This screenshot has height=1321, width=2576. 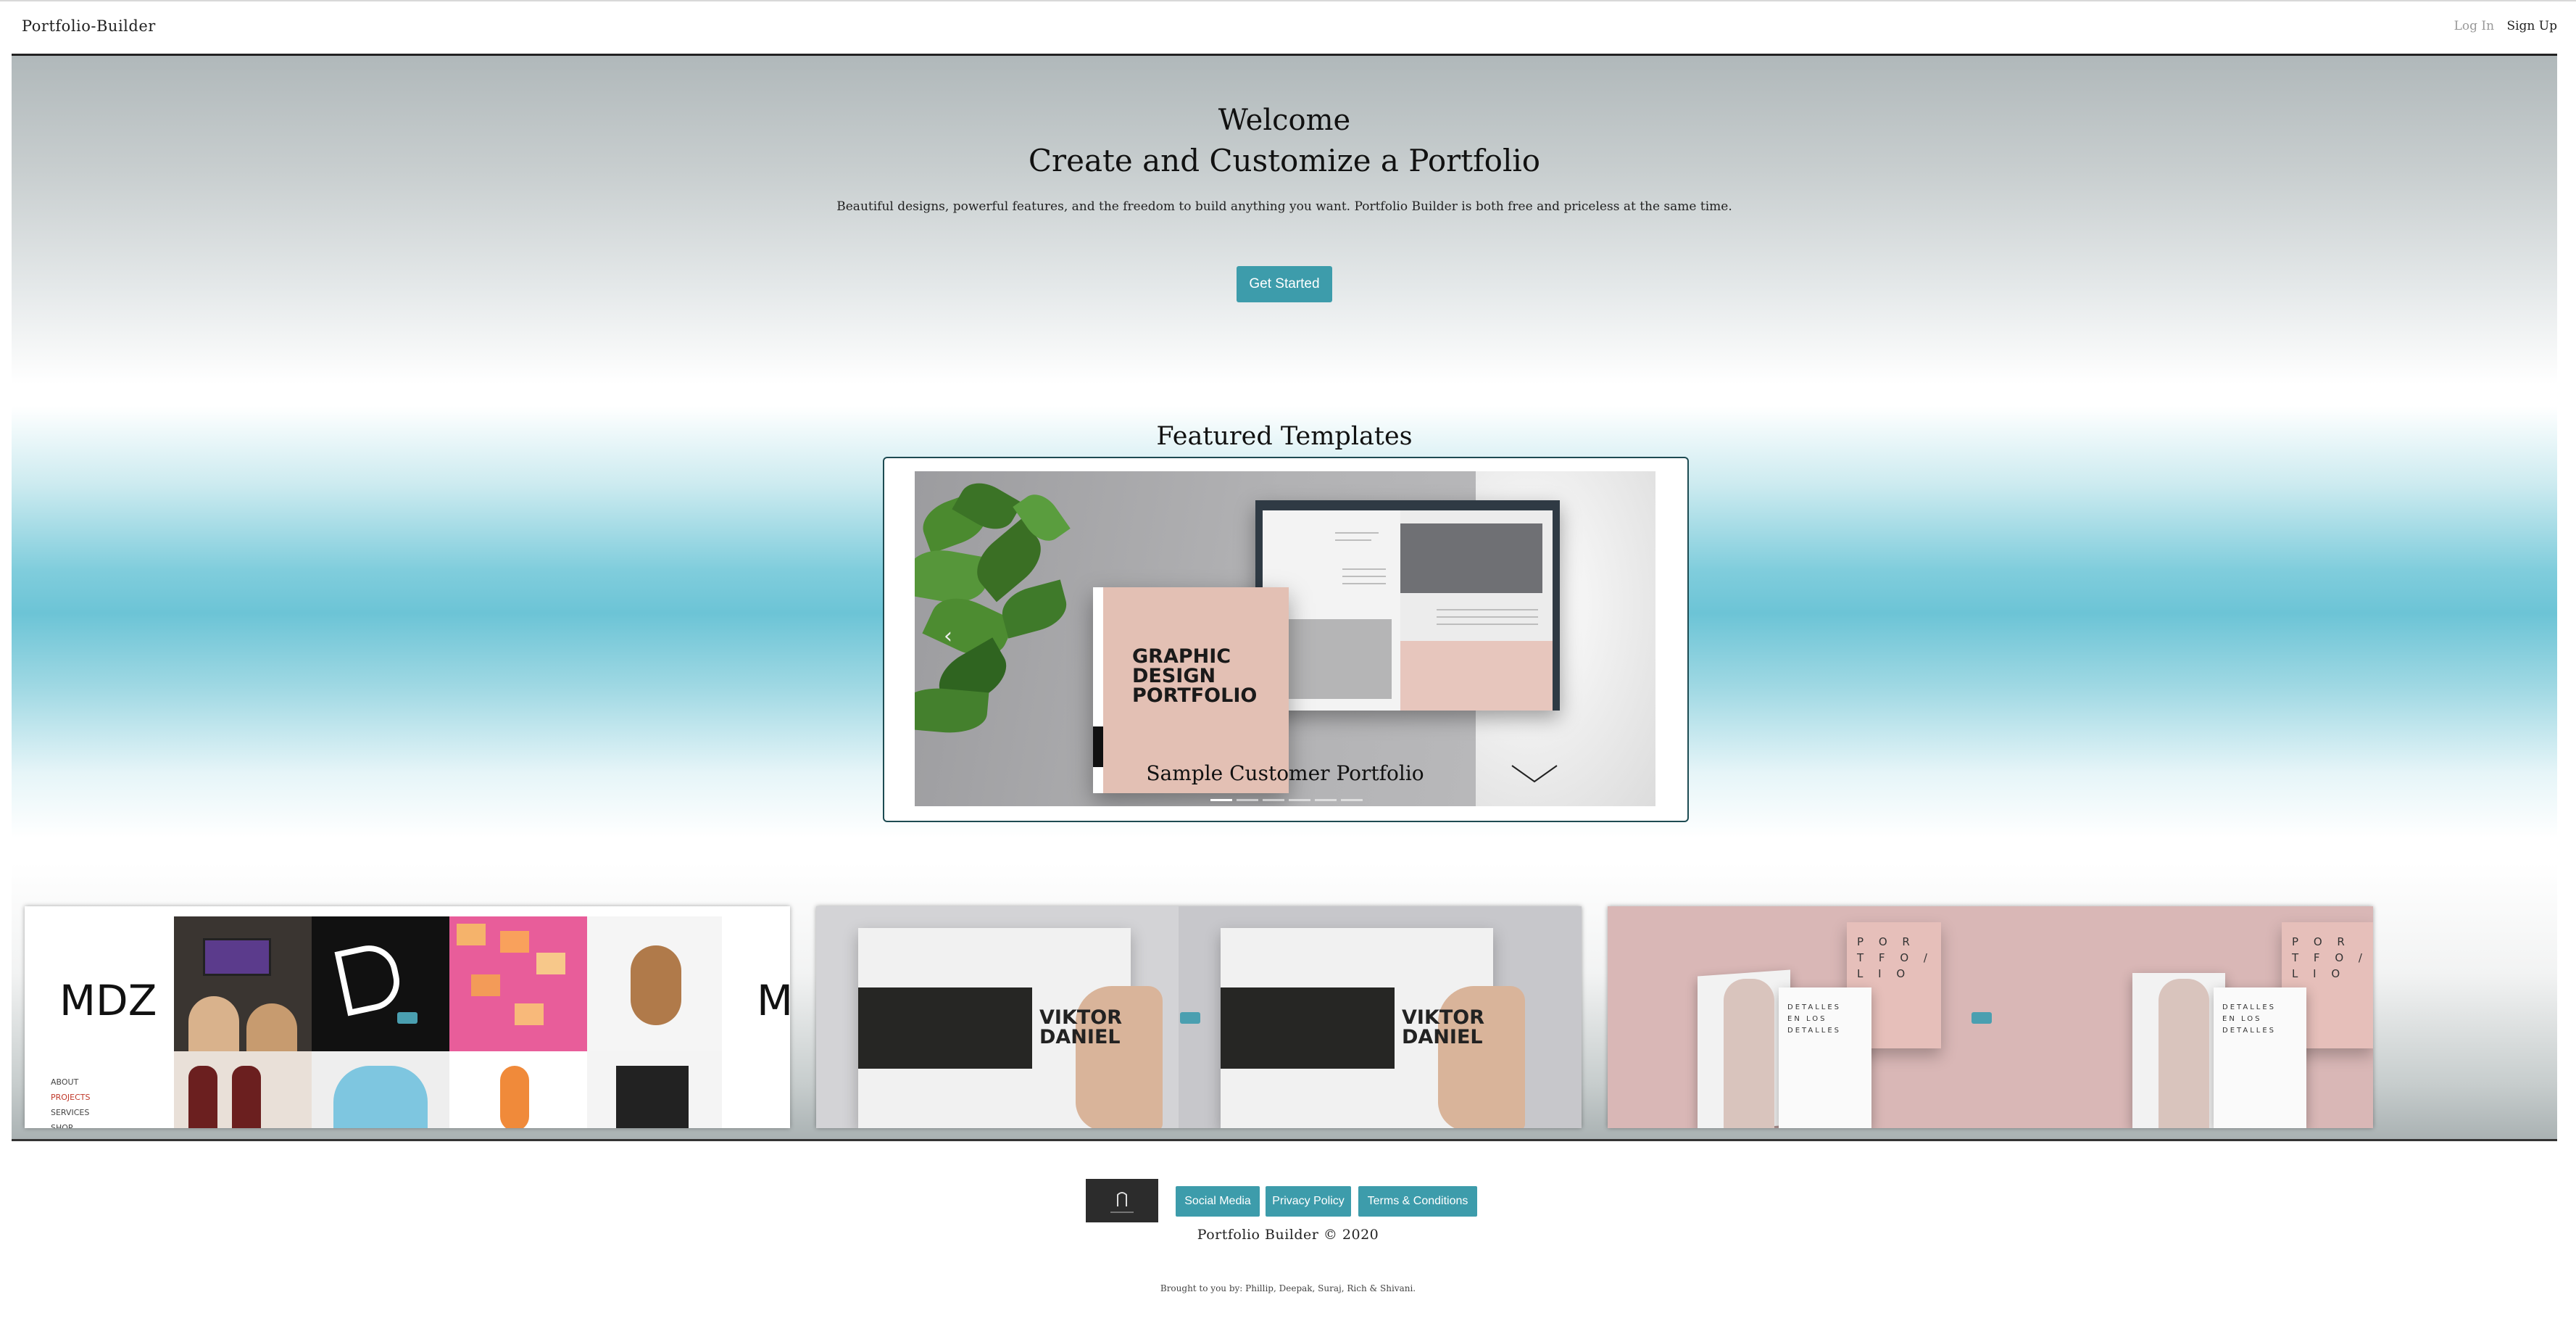 I want to click on mdz-menu: ABOUT PROJECTS SERVICES SHOP, so click(x=71, y=1101).